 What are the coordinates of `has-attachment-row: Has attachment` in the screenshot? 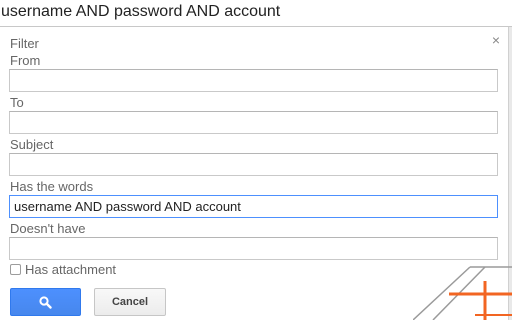 It's located at (63, 269).